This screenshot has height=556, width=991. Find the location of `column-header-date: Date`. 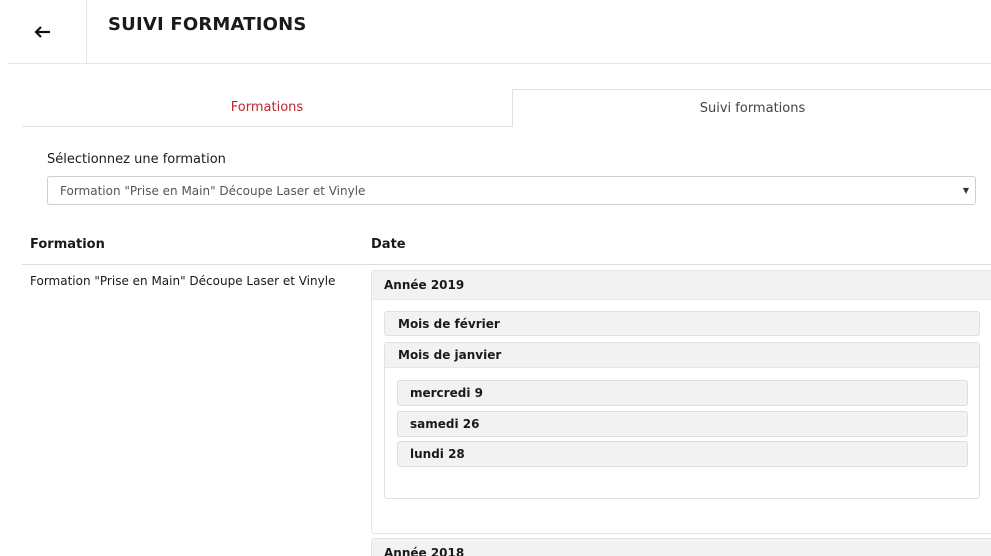

column-header-date: Date is located at coordinates (388, 244).